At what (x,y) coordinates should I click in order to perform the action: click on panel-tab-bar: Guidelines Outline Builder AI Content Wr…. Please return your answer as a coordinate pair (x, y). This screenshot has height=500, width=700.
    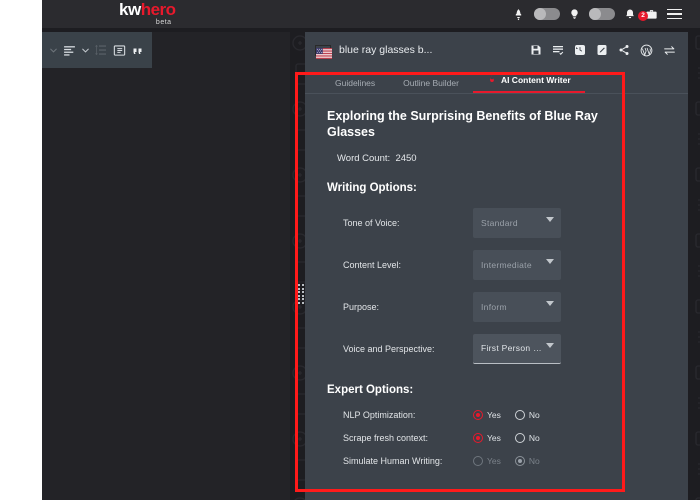
    Looking at the image, I should click on (496, 81).